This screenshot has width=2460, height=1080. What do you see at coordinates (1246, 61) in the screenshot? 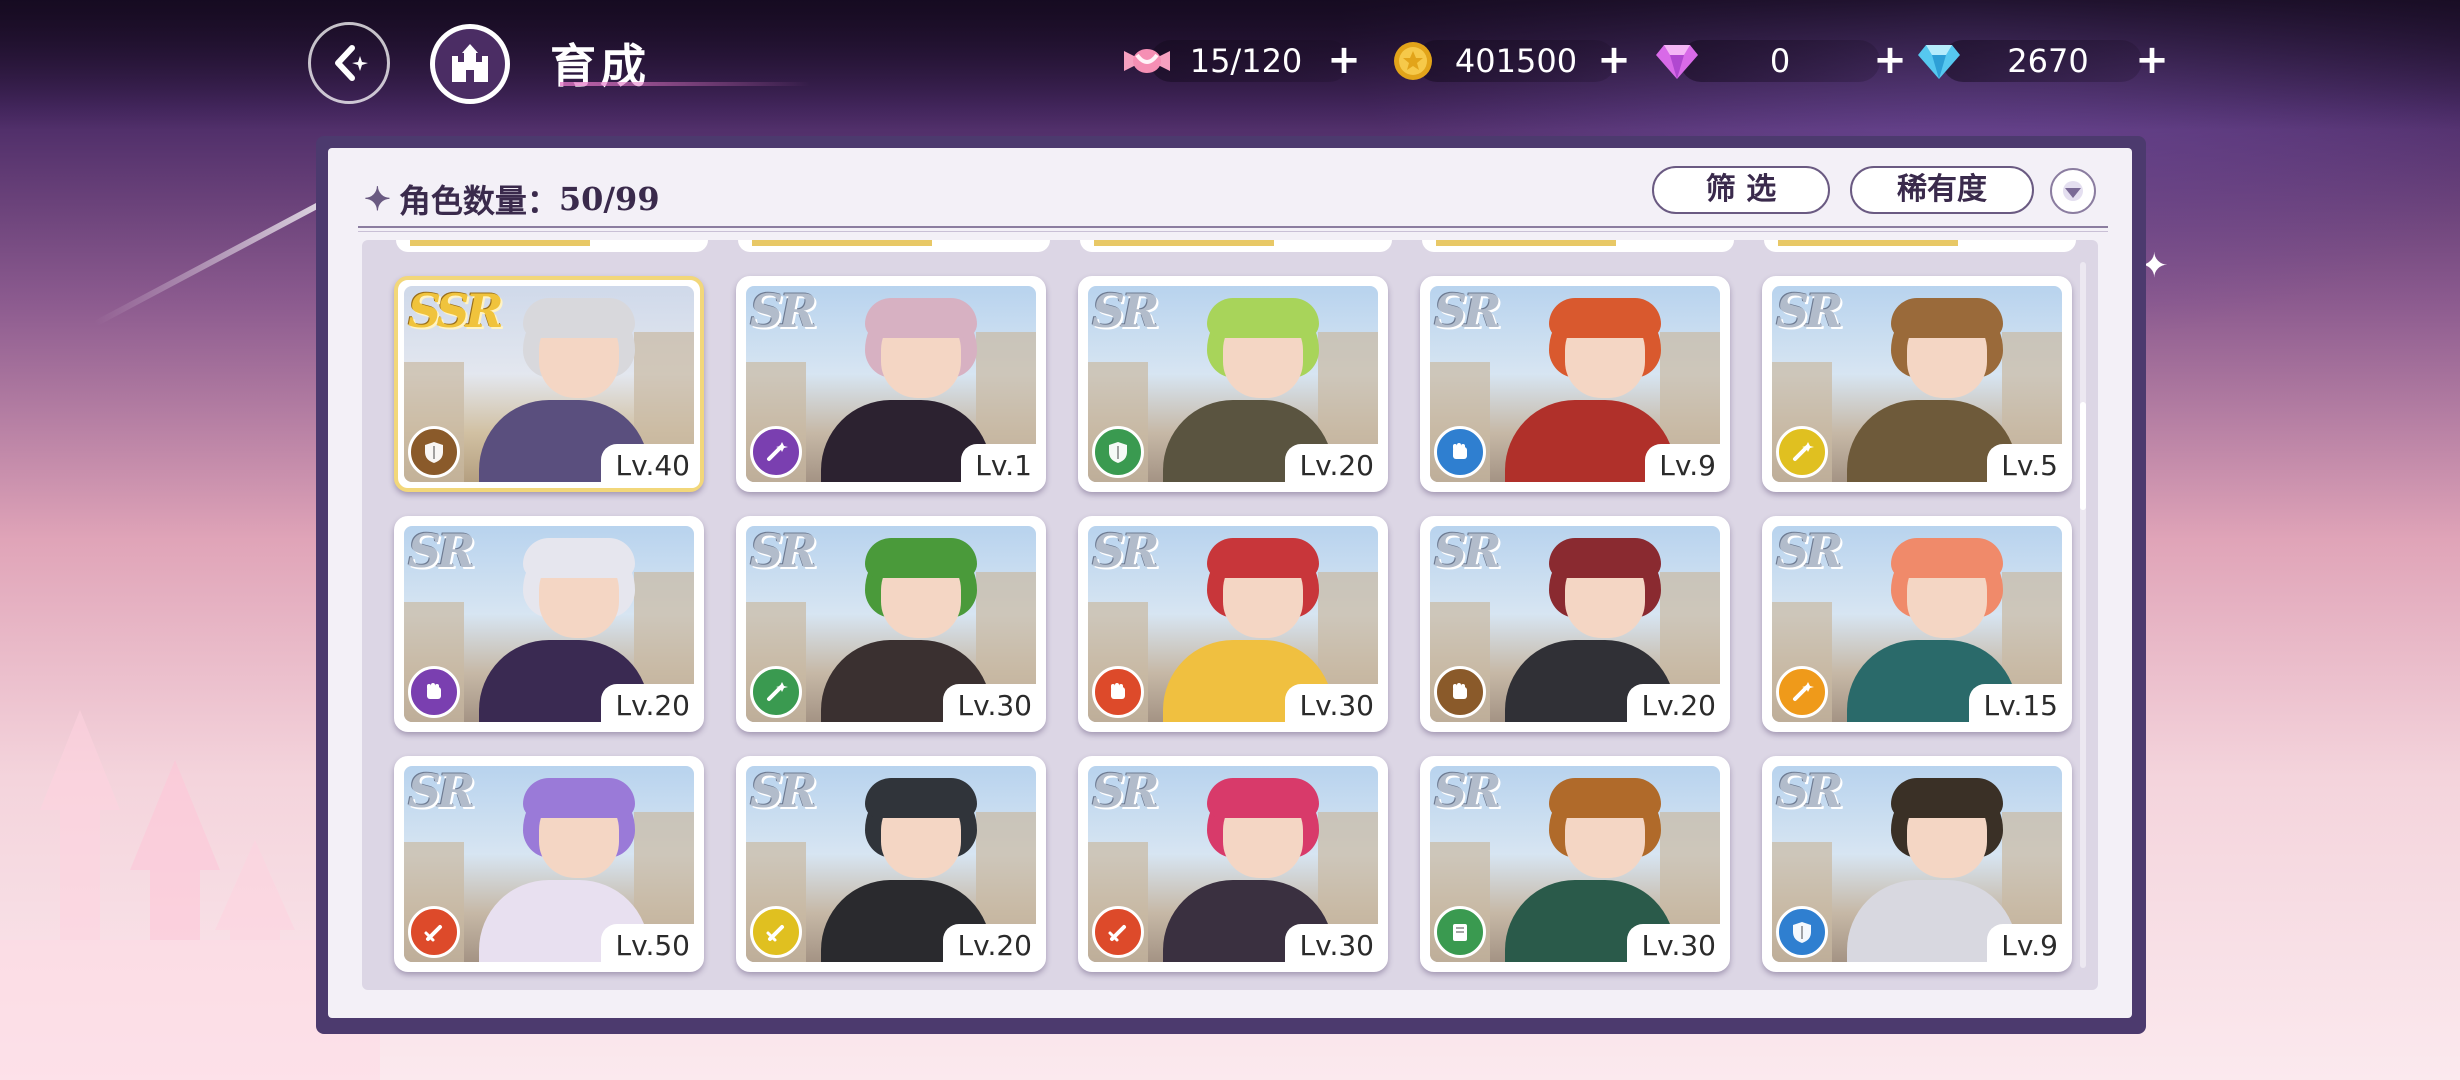
I see `candy-count: 15/120` at bounding box center [1246, 61].